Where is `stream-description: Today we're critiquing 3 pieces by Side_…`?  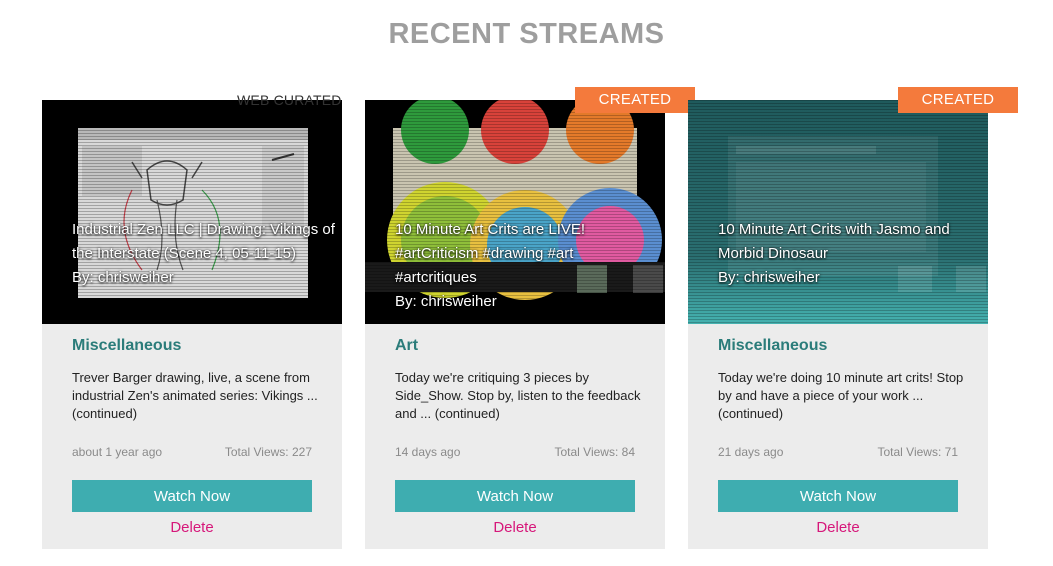 stream-description: Today we're critiquing 3 pieces by Side_… is located at coordinates (518, 395).